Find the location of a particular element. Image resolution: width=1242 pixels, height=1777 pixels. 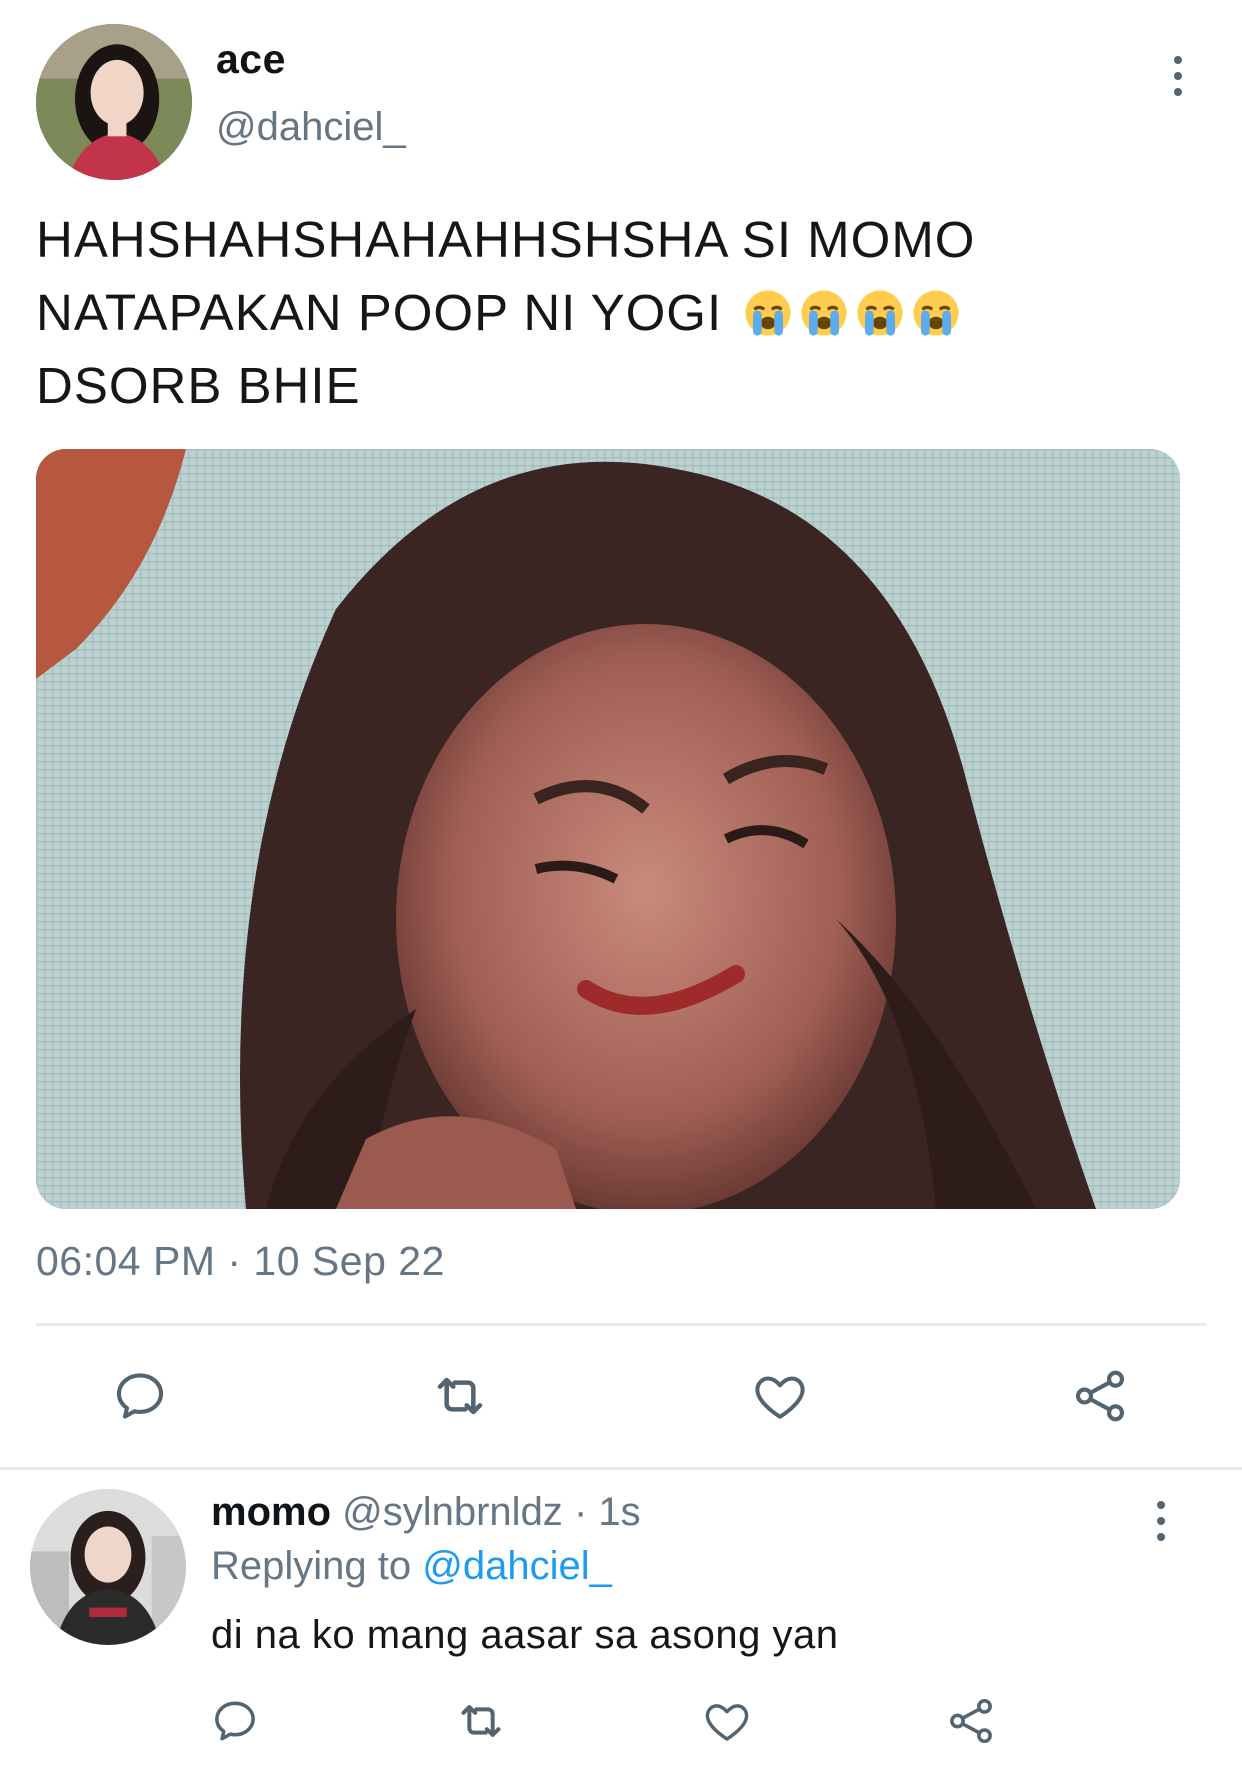

tweet-text-line: NATAPAKAN POOP NI YOGI 😭😭😭😭 is located at coordinates (611, 312).